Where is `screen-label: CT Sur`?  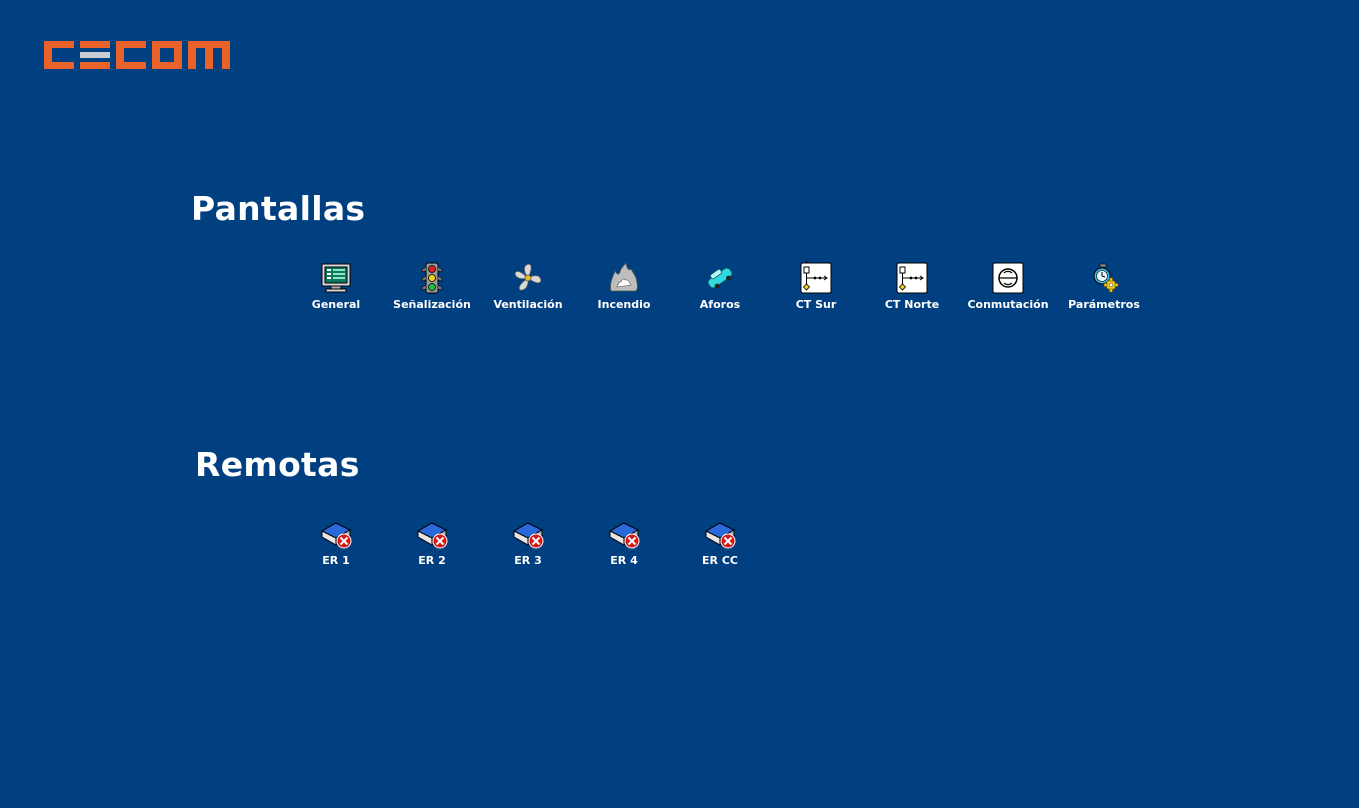 screen-label: CT Sur is located at coordinates (816, 304).